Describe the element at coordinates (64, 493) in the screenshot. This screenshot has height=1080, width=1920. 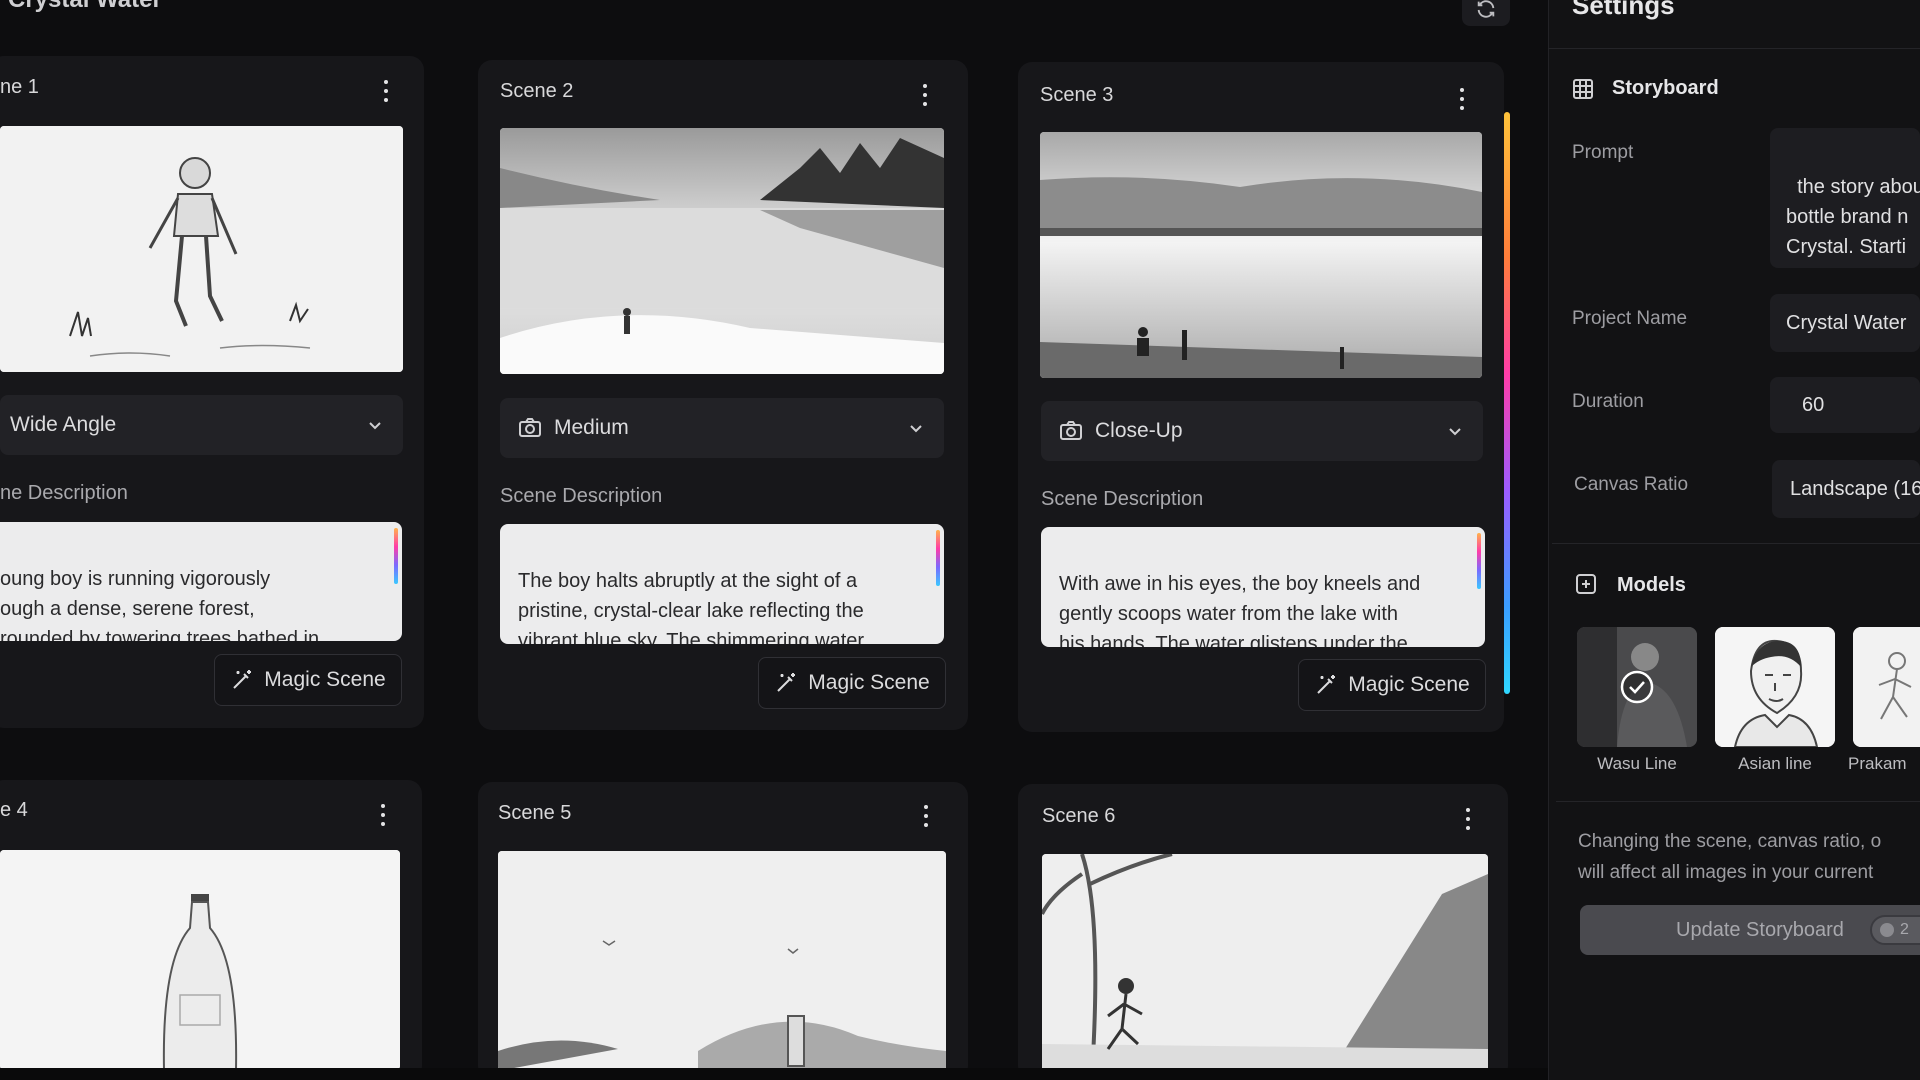
I see `scene-description-label: ne Description` at that location.